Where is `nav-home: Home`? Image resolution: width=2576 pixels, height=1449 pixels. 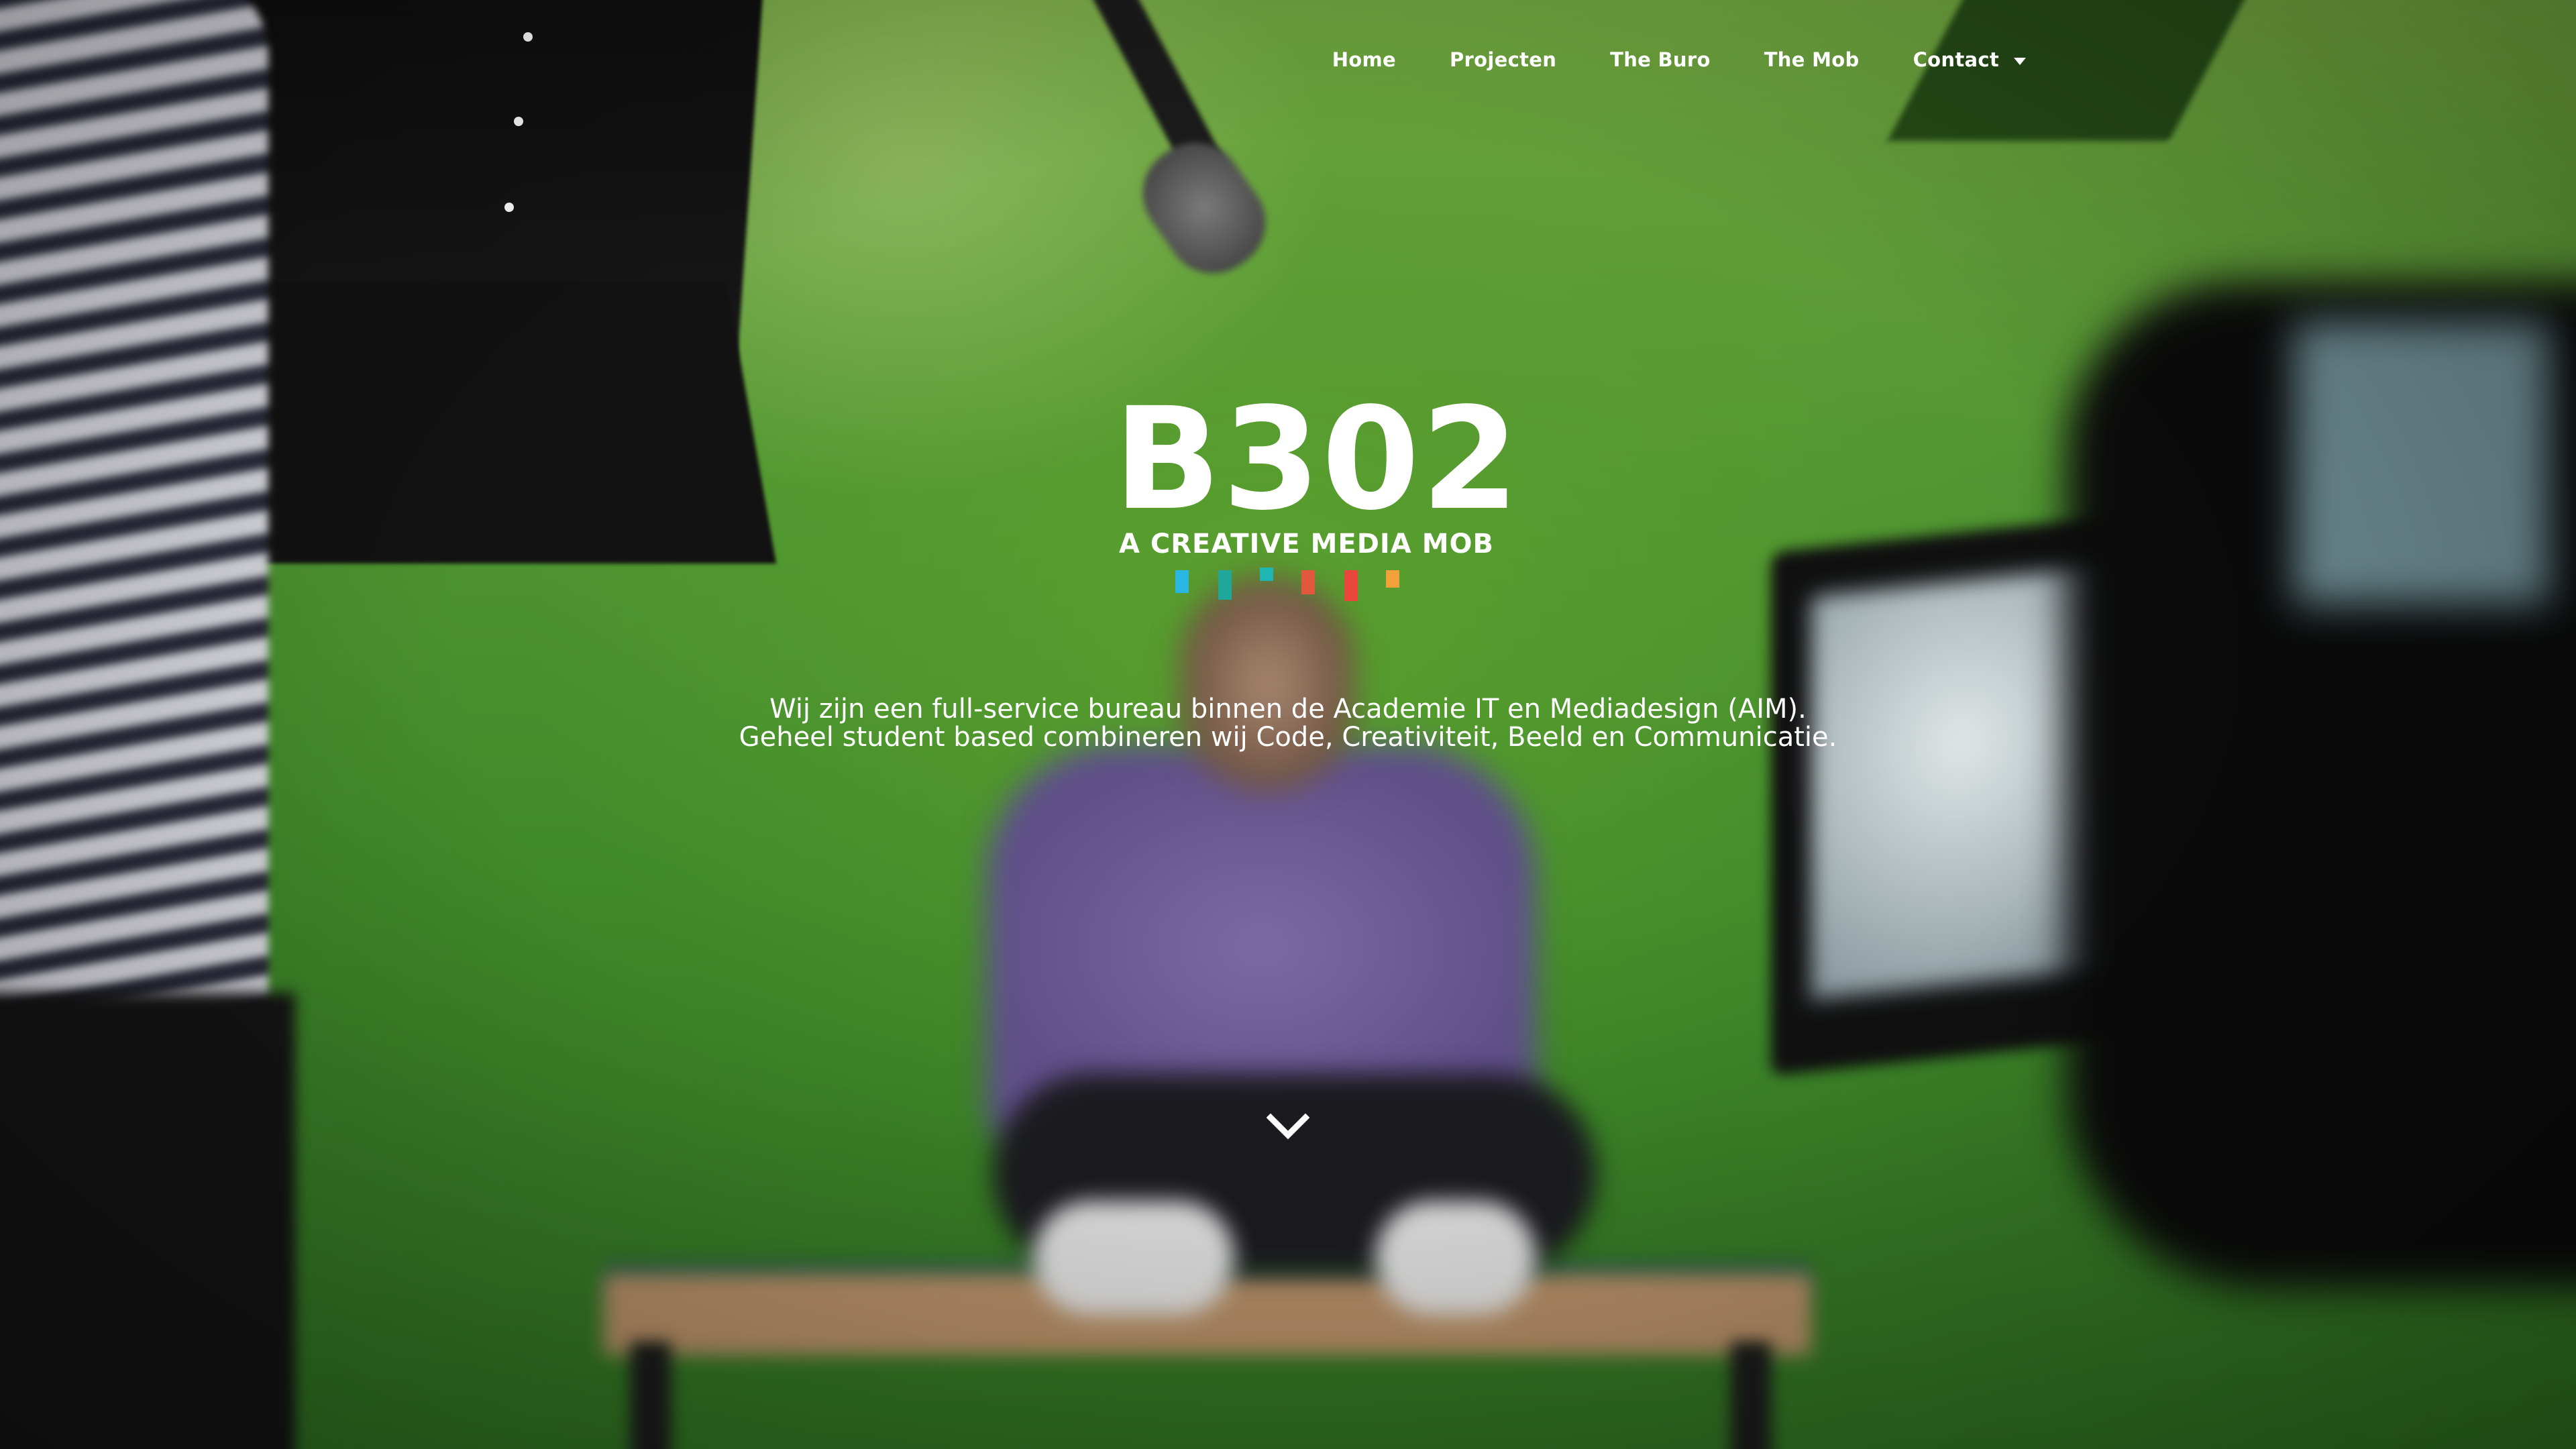
nav-home: Home is located at coordinates (1364, 59).